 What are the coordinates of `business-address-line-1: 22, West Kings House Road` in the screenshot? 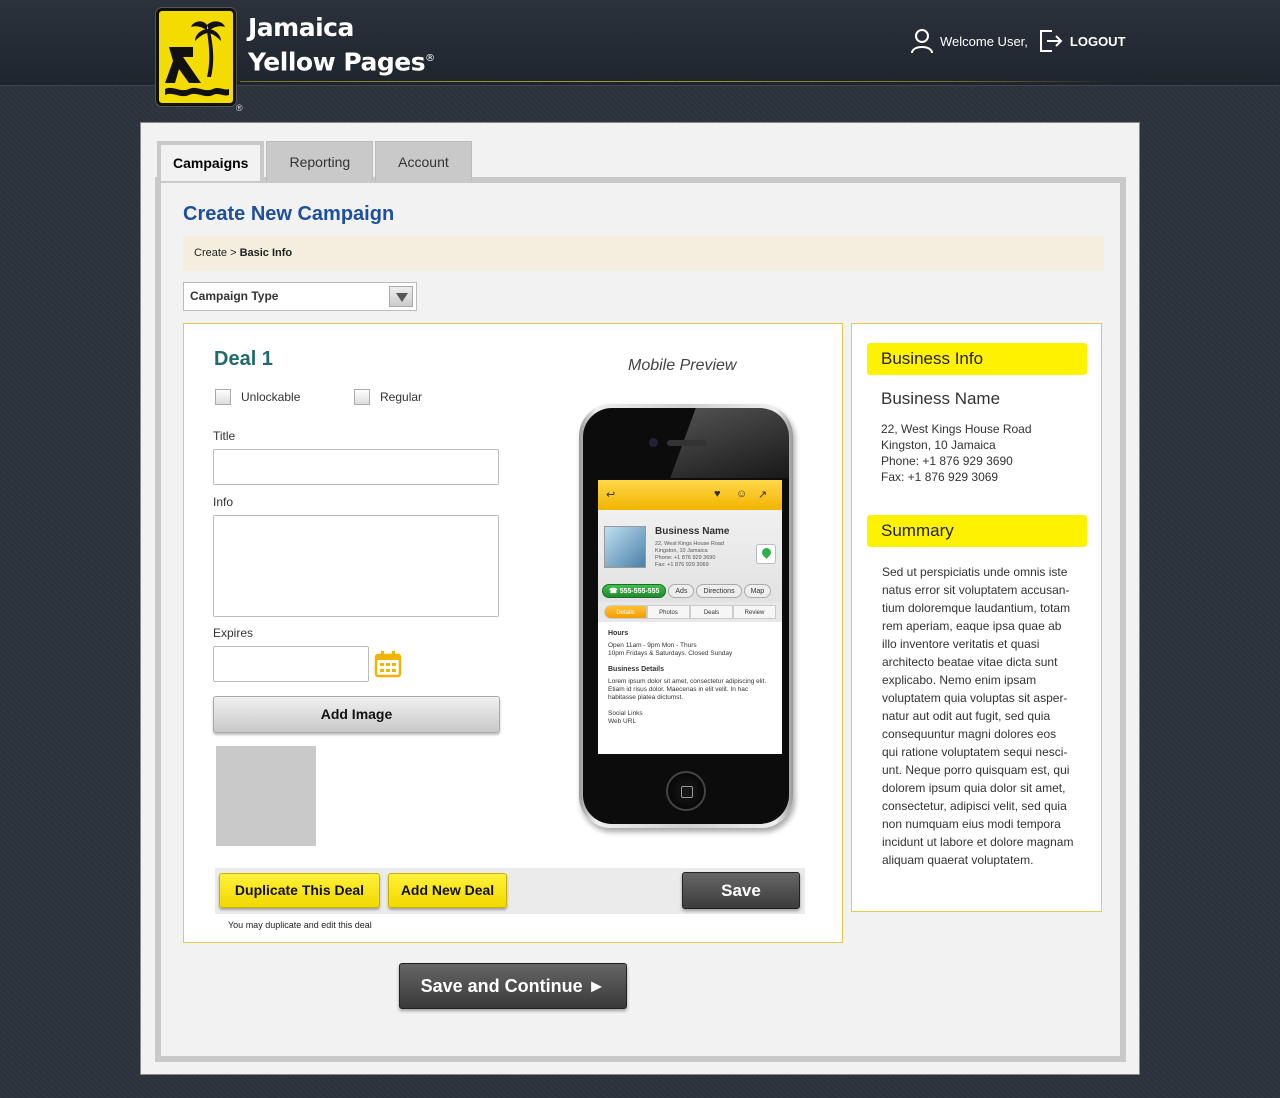 It's located at (956, 429).